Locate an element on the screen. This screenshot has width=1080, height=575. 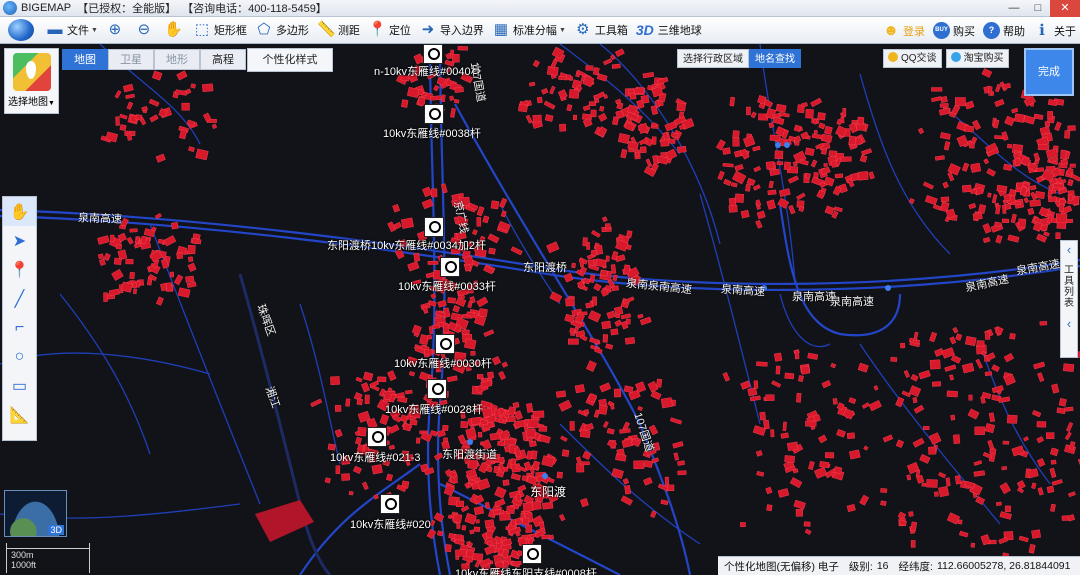
polygon-button: ⬠ 多边形 is located at coordinates (282, 30).